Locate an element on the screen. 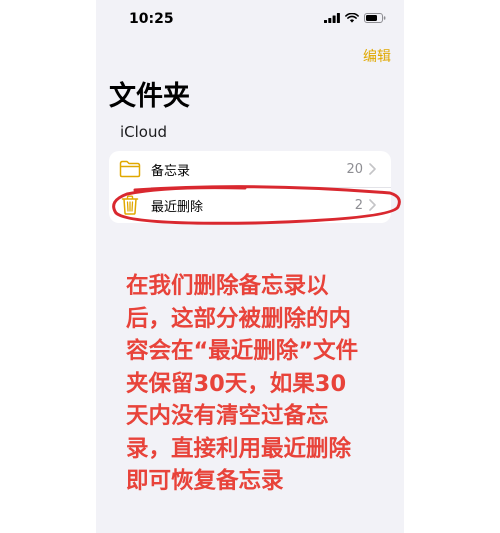 This screenshot has width=500, height=533. folder-icon is located at coordinates (130, 169).